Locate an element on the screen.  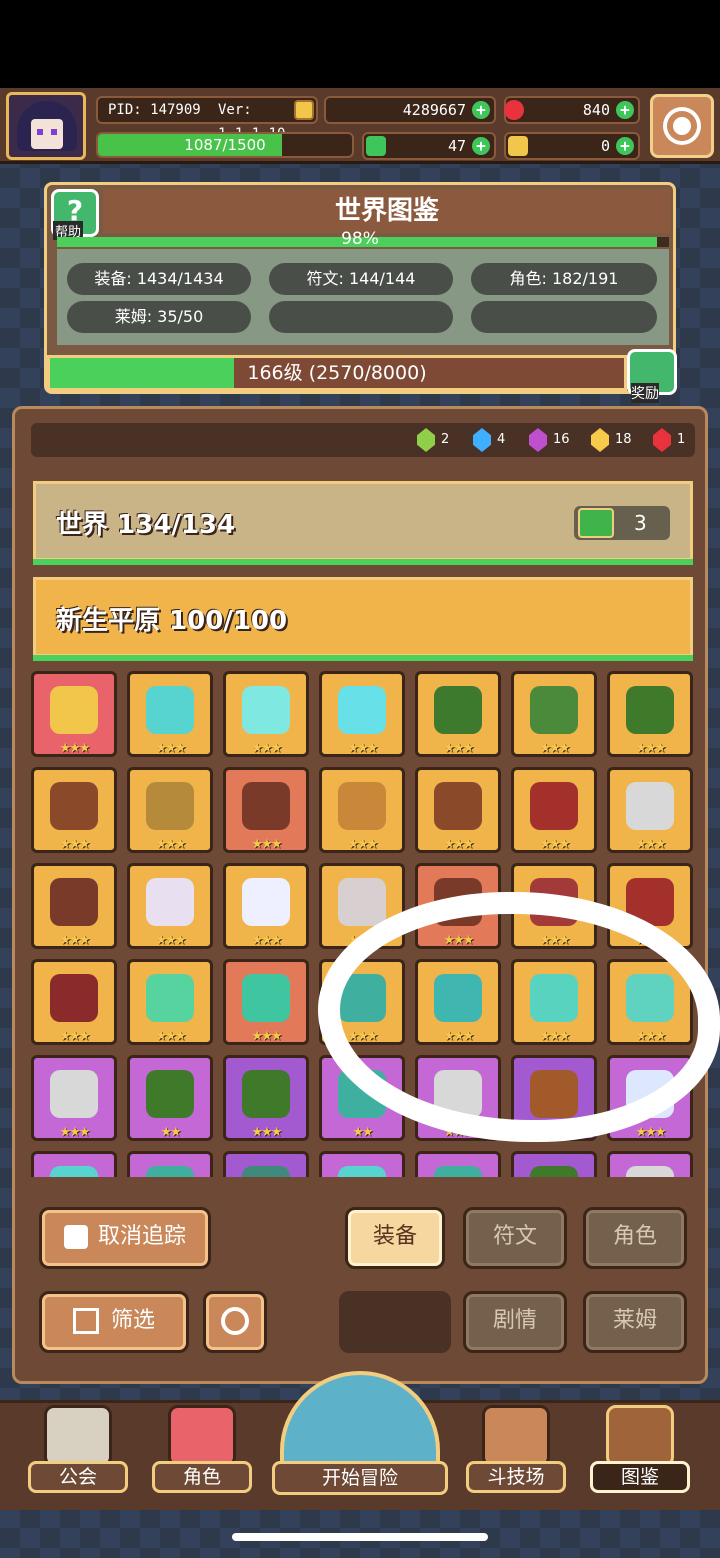
tab-characters: 角色 is located at coordinates (635, 1238).